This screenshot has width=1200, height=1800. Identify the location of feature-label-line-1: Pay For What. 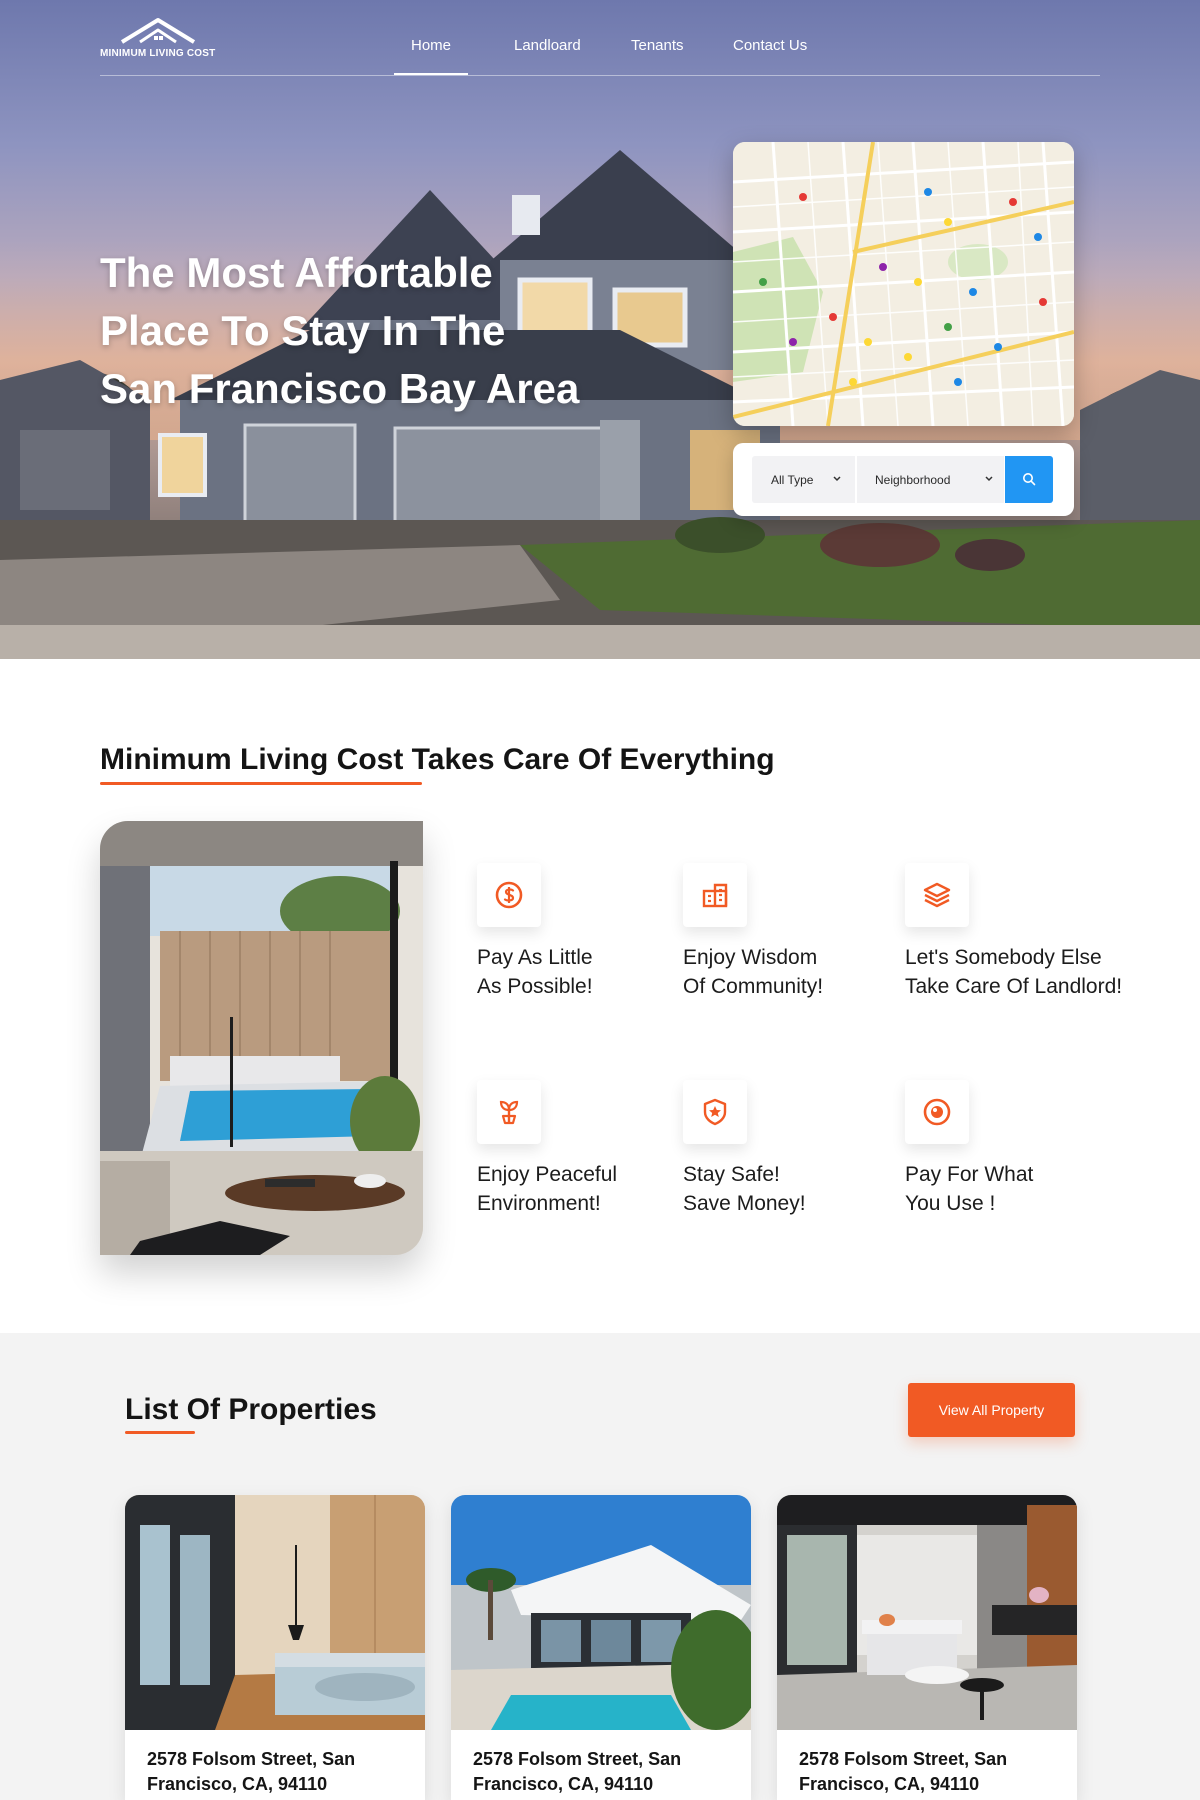
(969, 1174).